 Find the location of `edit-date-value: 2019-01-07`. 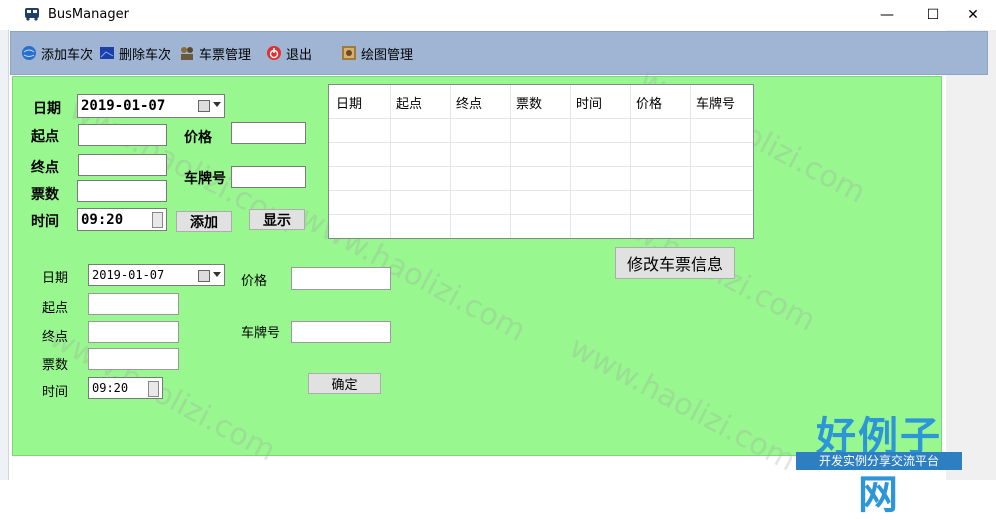

edit-date-value: 2019-01-07 is located at coordinates (128, 275).